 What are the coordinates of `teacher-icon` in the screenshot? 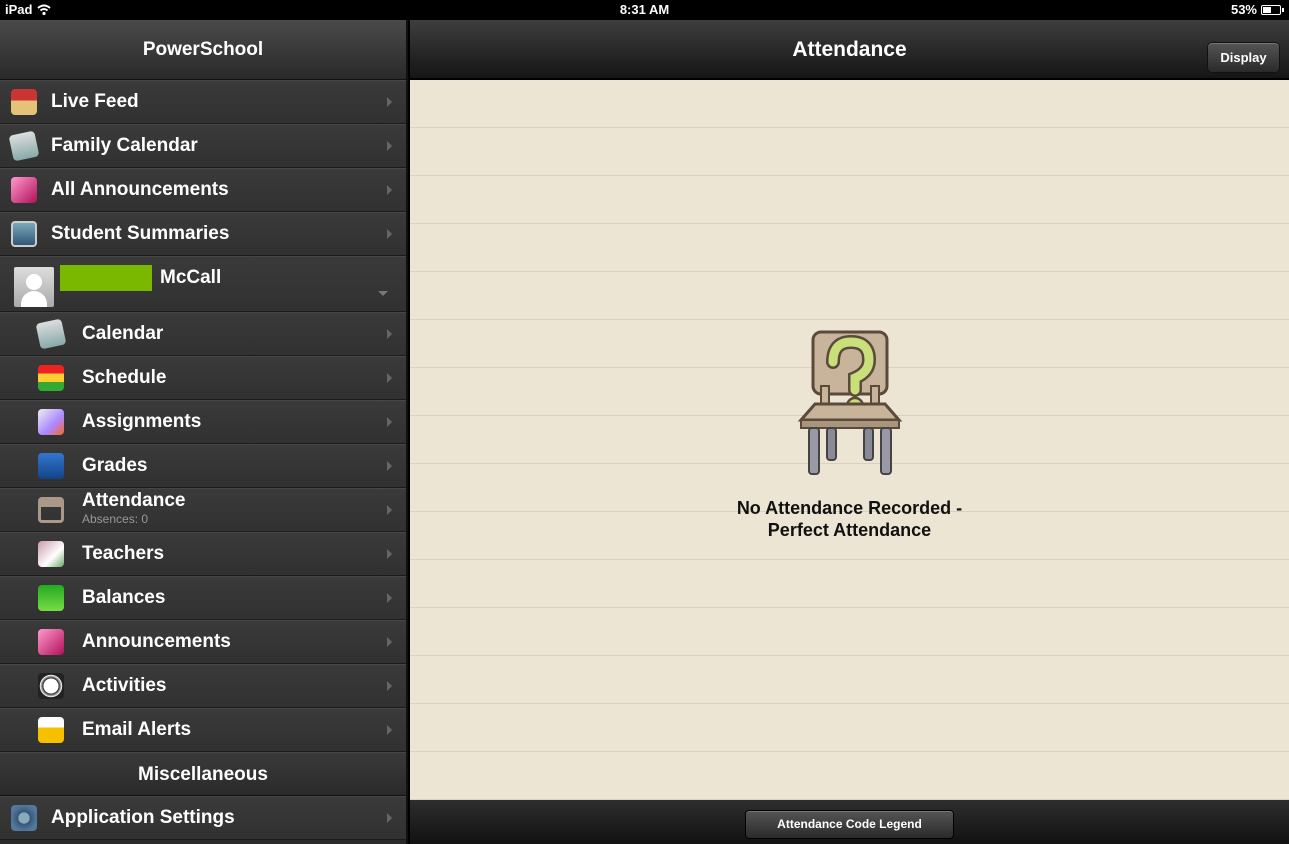 It's located at (51, 554).